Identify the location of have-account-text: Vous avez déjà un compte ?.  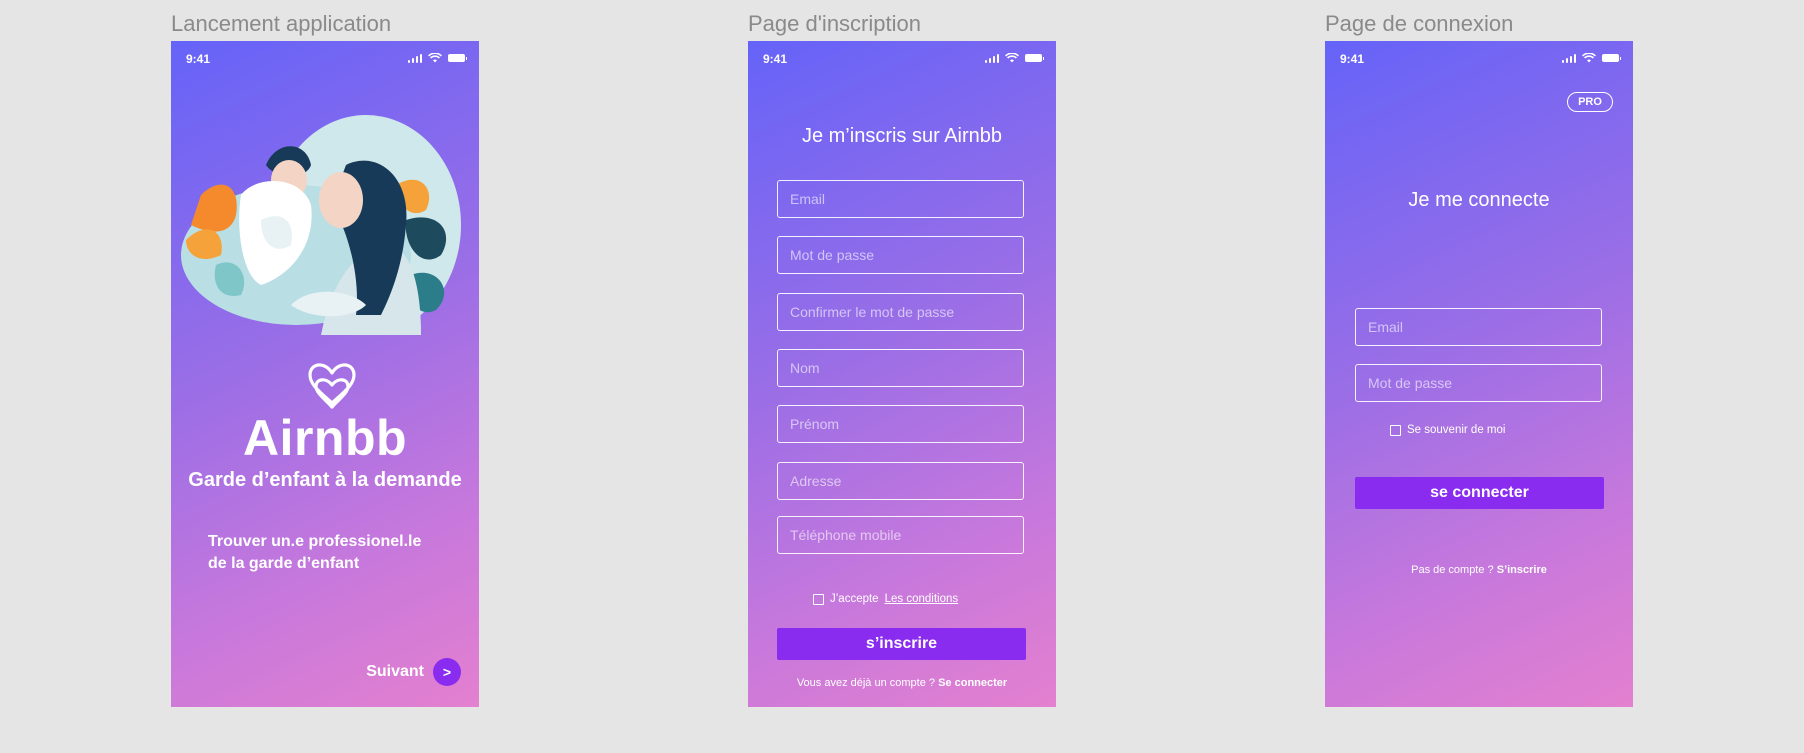
(866, 683).